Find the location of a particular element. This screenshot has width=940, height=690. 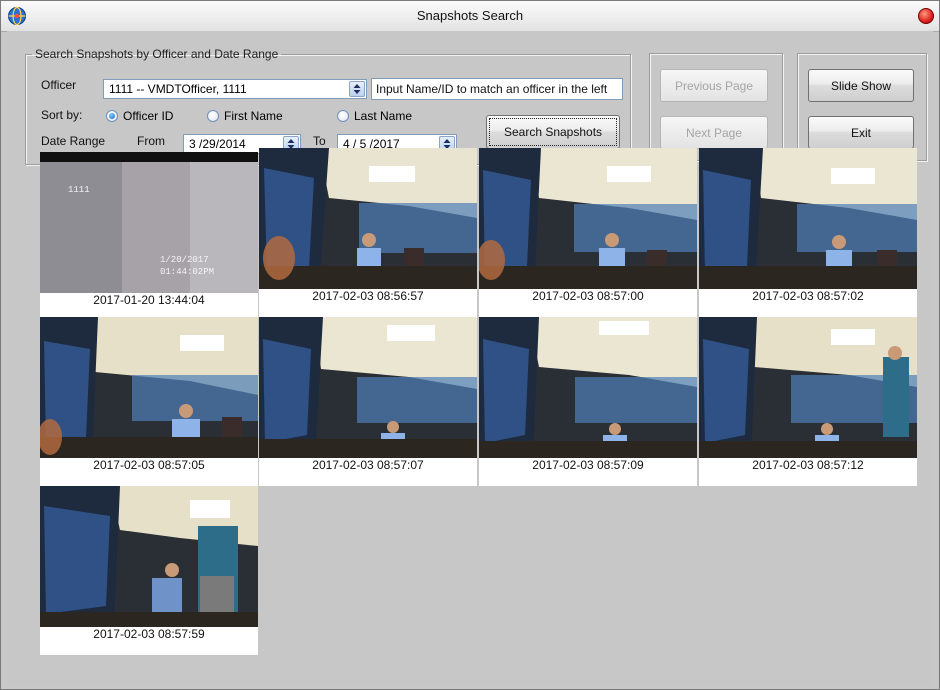

overlay-time: 01:44:02PM is located at coordinates (187, 272).